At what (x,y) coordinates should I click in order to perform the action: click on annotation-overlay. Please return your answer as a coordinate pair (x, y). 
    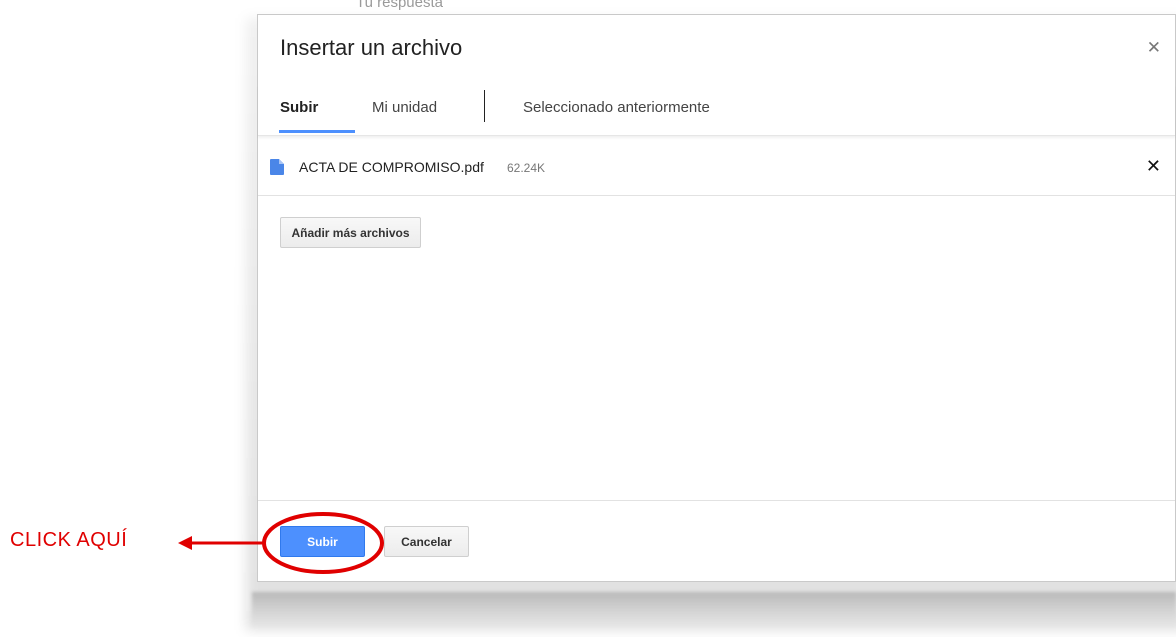
    Looking at the image, I should click on (281, 543).